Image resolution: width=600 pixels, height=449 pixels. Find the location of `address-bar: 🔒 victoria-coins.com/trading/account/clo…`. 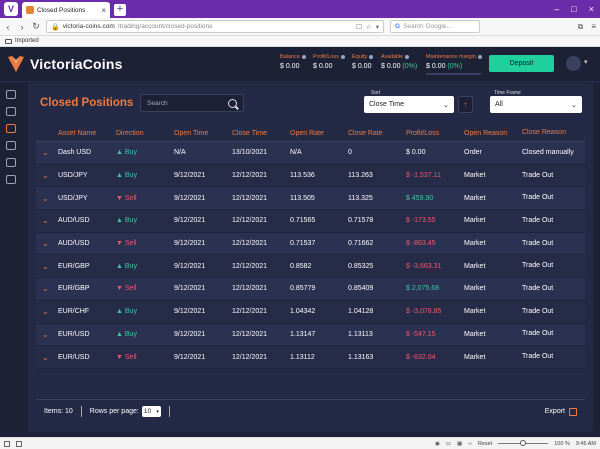

address-bar: 🔒 victoria-coins.com/trading/account/clo… is located at coordinates (215, 26).